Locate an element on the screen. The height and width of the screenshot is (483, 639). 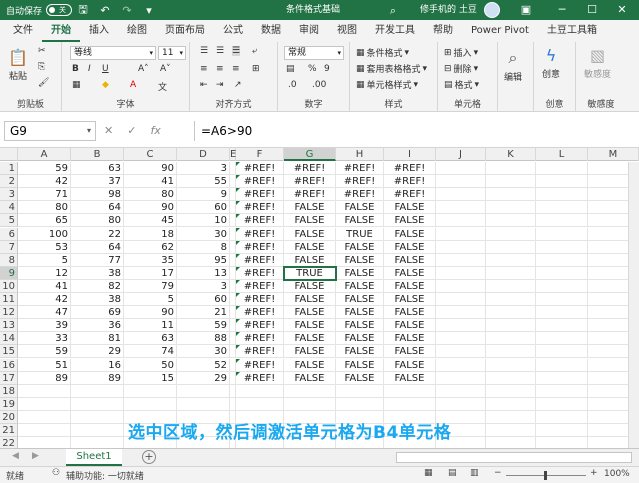
fill-color-icon: ◆ is located at coordinates (105, 85).